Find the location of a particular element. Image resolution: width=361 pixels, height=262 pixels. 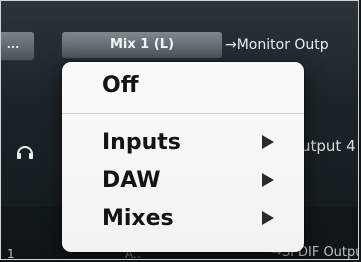

row3-left-label: 1 is located at coordinates (11, 253).